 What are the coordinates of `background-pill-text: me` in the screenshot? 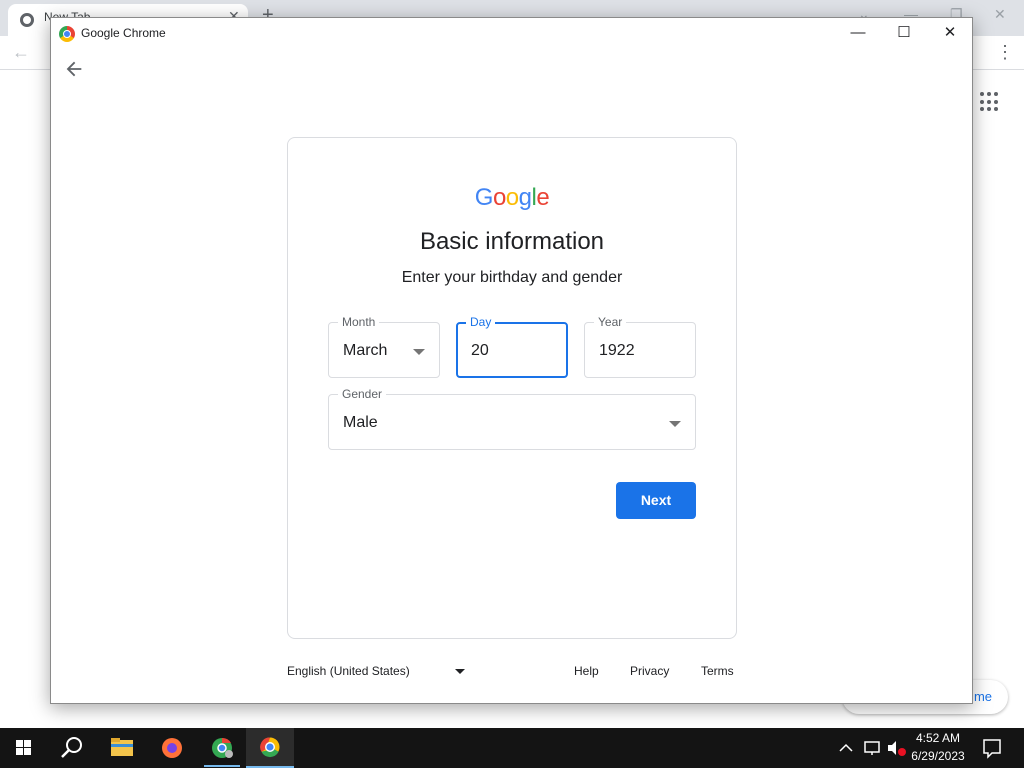 It's located at (982, 696).